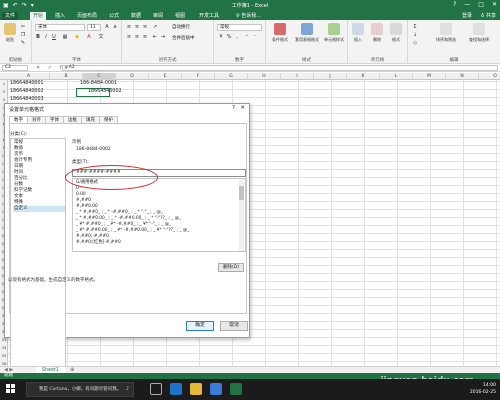 This screenshot has width=500, height=400. Describe the element at coordinates (454, 4) in the screenshot. I see `help-icon: ?` at that location.